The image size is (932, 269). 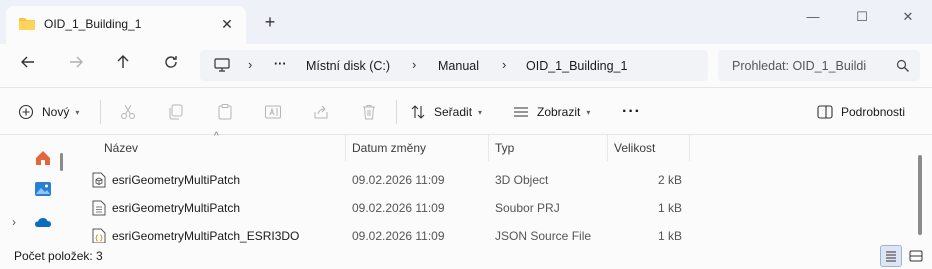 I want to click on paste-icon, so click(x=225, y=112).